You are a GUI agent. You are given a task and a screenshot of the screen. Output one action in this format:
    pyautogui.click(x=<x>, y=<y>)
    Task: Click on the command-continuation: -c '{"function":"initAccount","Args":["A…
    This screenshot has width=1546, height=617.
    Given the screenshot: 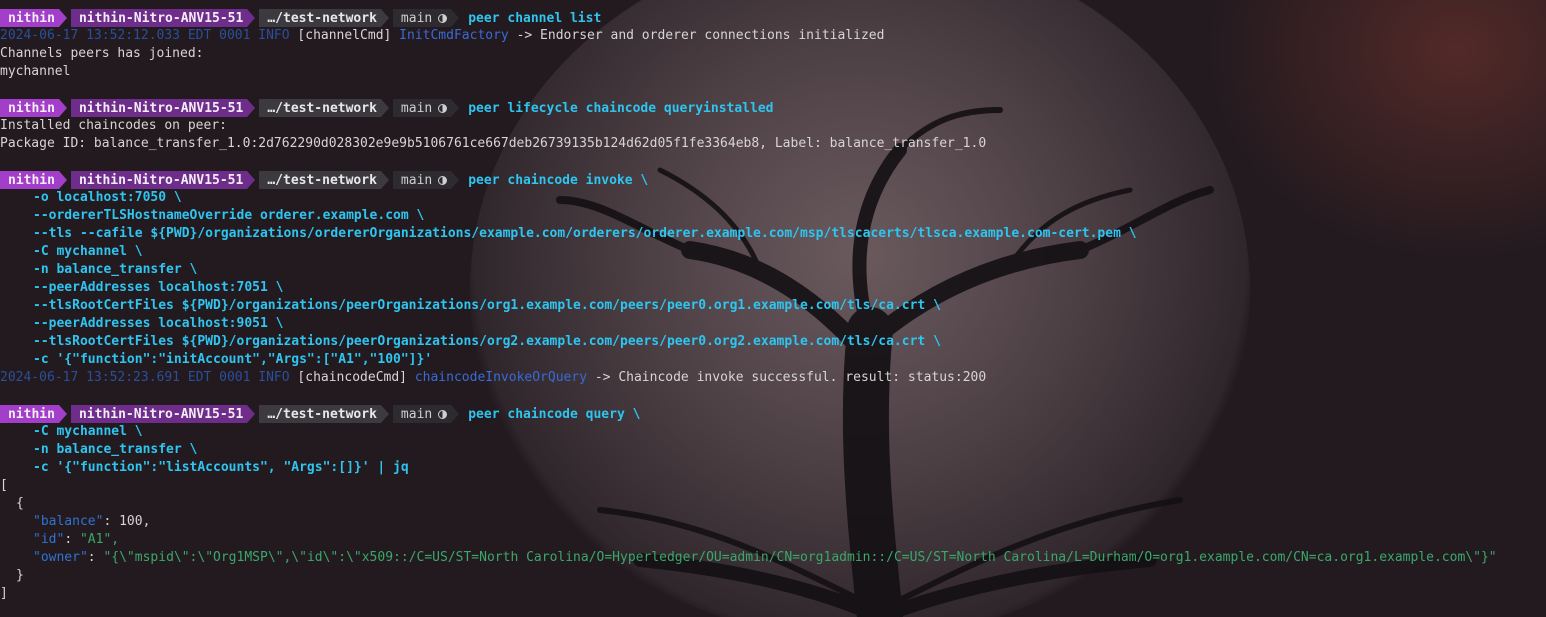 What is the action you would take?
    pyautogui.click(x=773, y=360)
    